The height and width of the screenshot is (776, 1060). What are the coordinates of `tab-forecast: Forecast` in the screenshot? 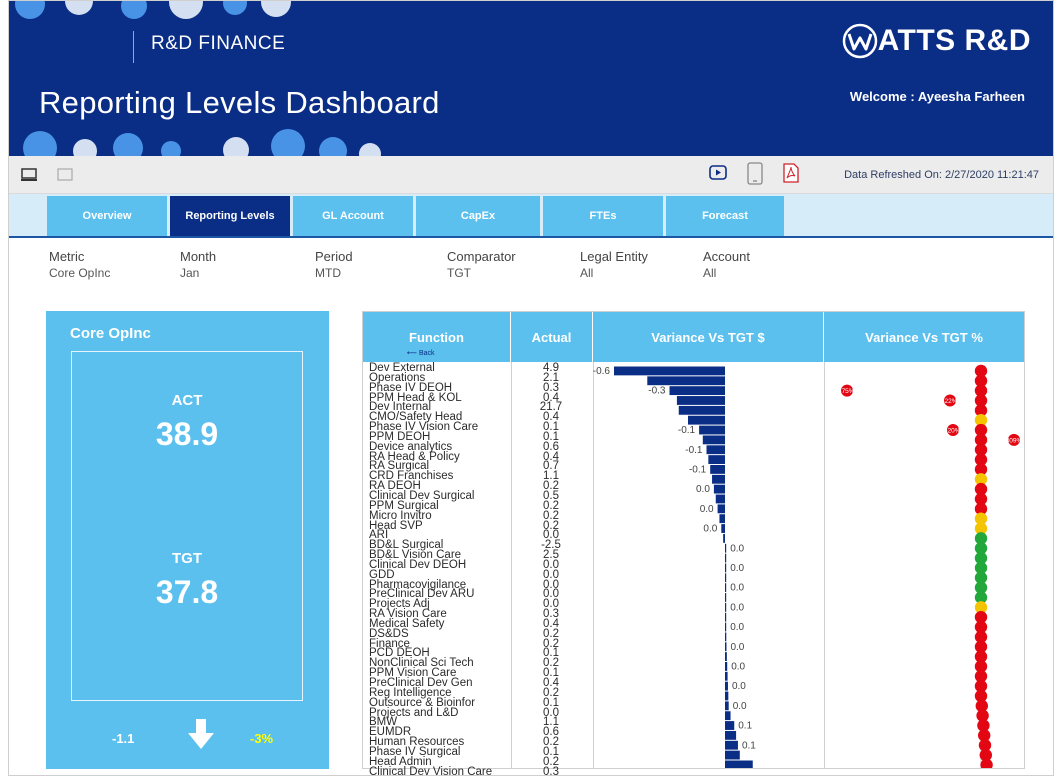 It's located at (725, 216).